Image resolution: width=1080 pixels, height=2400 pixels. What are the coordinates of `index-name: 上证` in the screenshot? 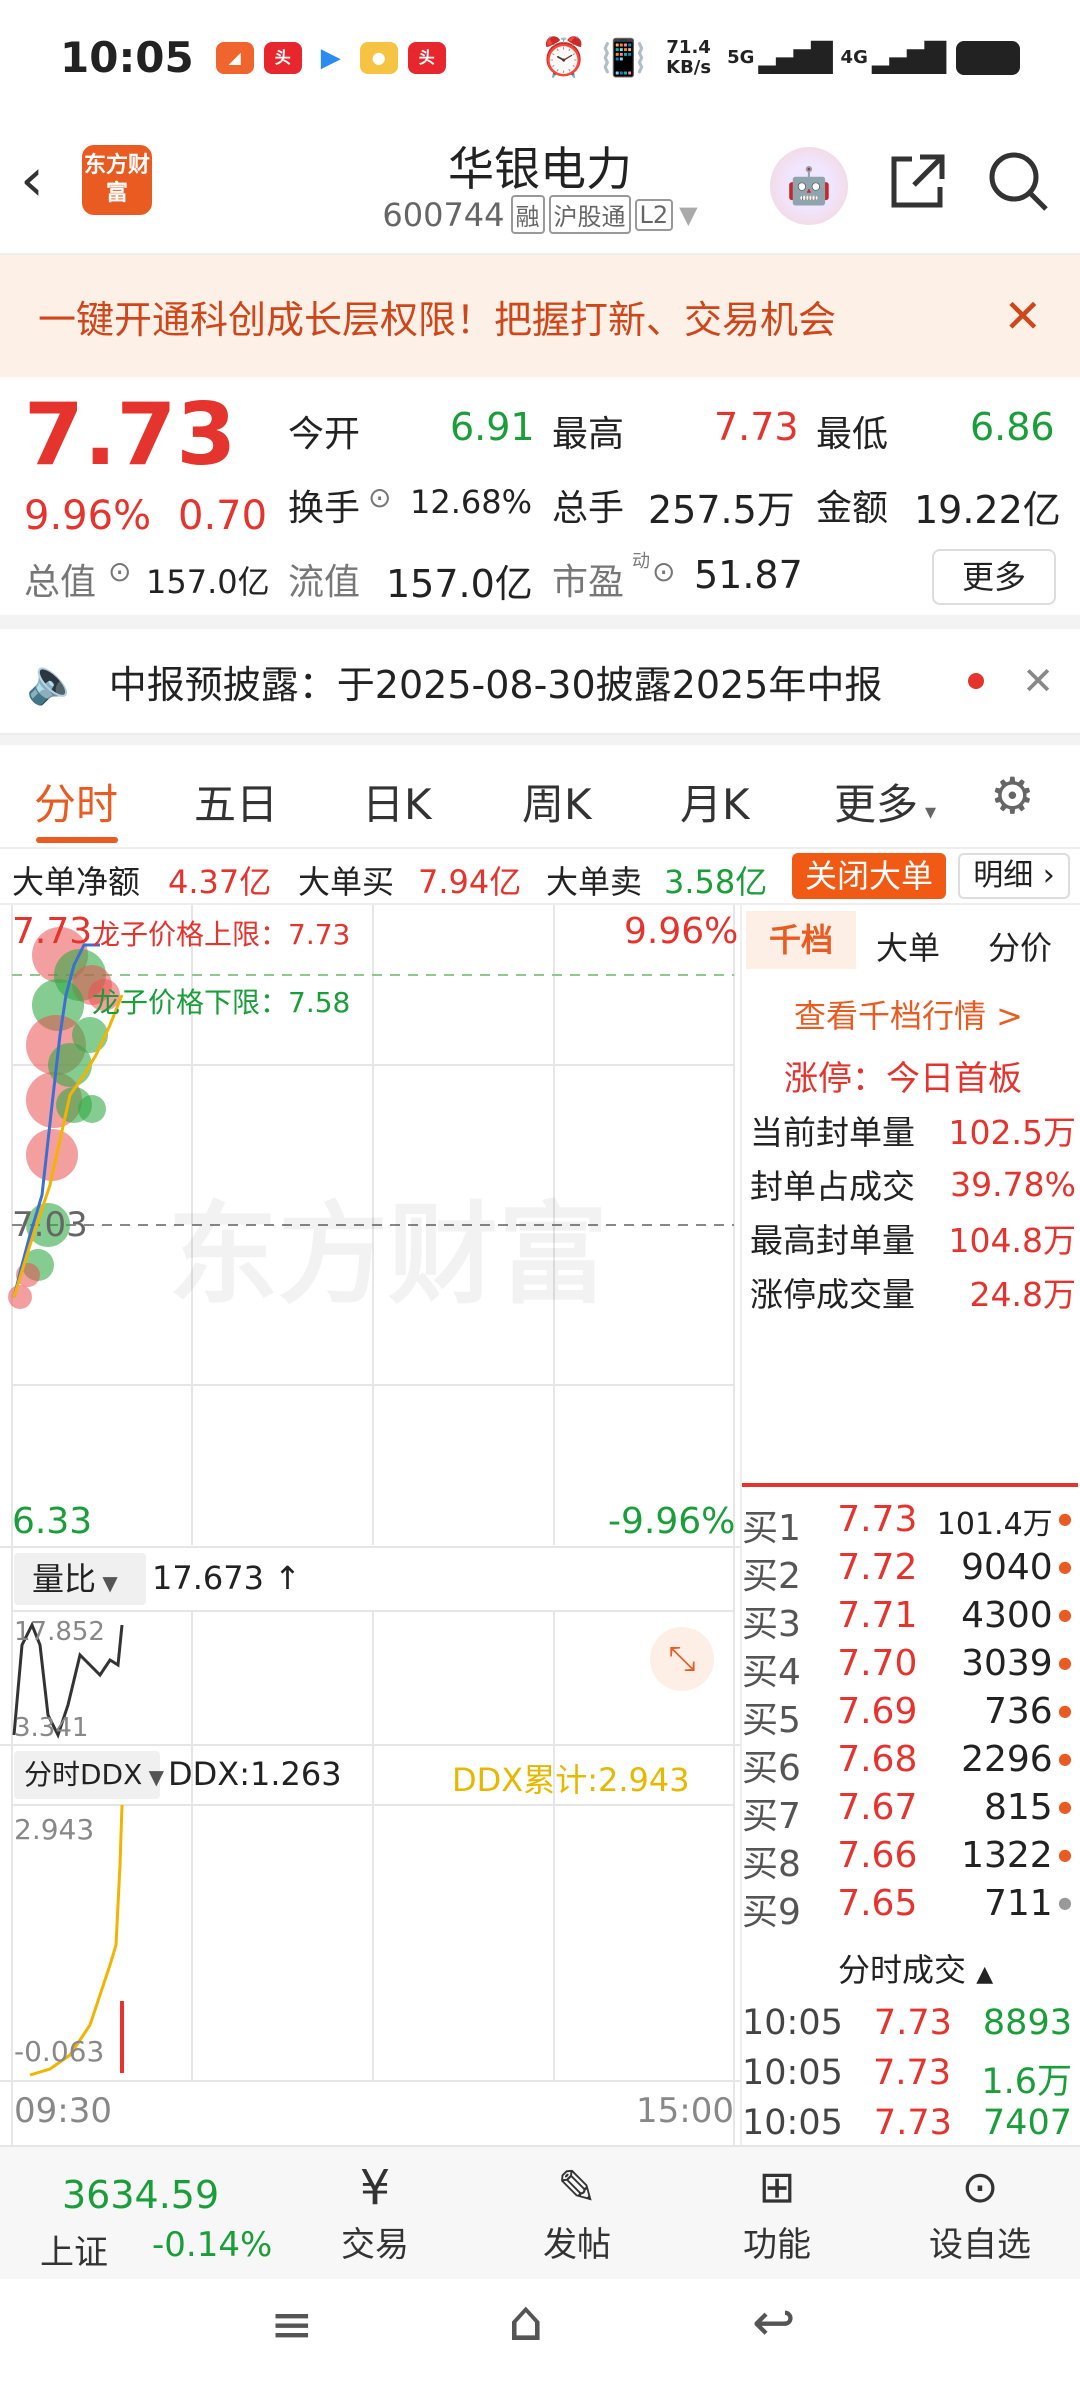 It's located at (74, 2249).